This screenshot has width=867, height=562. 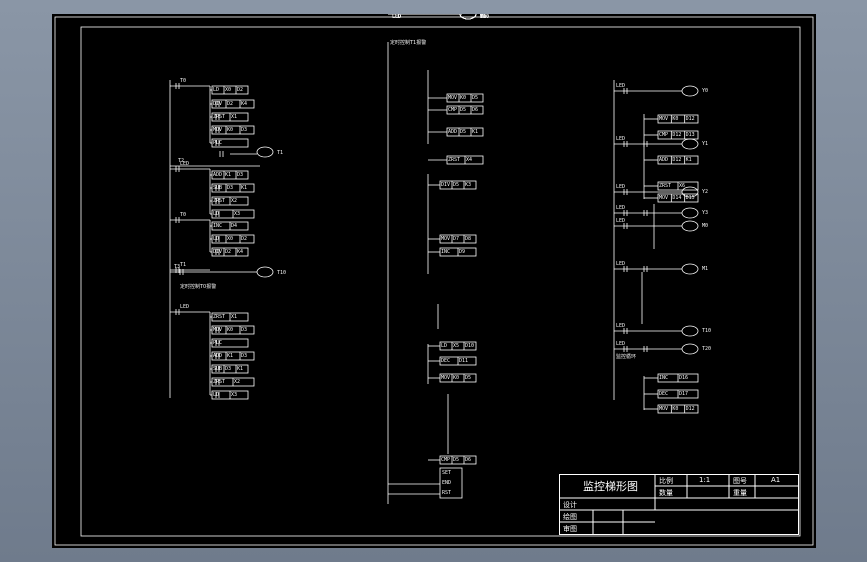 What do you see at coordinates (740, 493) in the screenshot?
I see `weight-label: 重量` at bounding box center [740, 493].